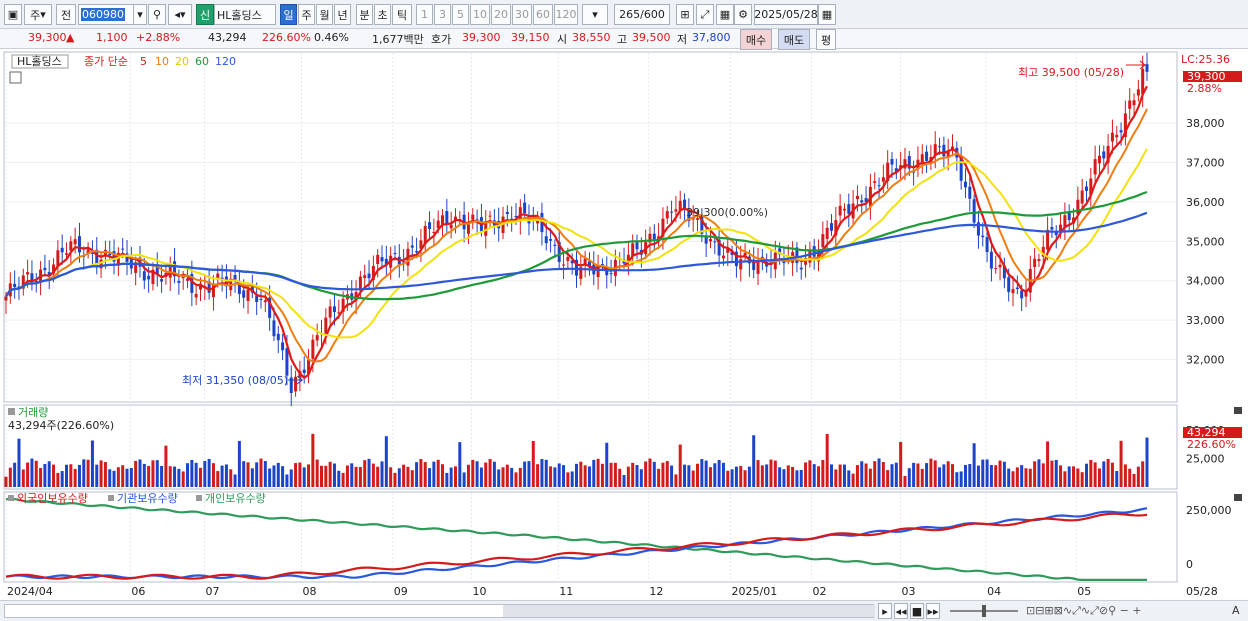 Image resolution: width=1248 pixels, height=621 pixels. I want to click on code-input: 060980, so click(106, 14).